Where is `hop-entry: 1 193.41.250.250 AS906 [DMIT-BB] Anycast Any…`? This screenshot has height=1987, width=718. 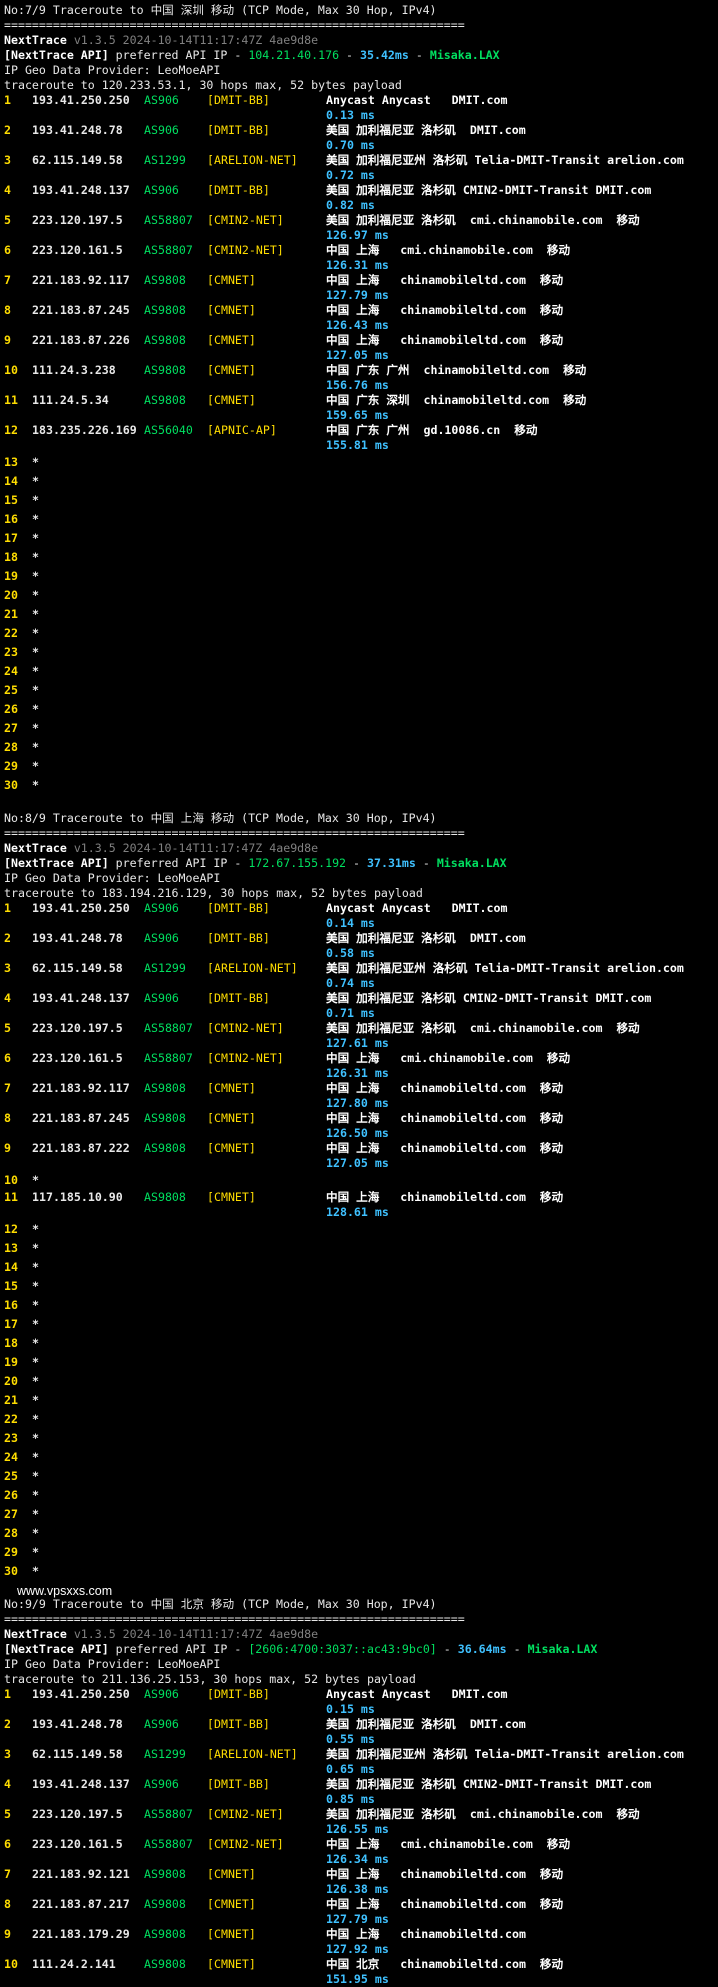 hop-entry: 1 193.41.250.250 AS906 [DMIT-BB] Anycast Any… is located at coordinates (361, 1702).